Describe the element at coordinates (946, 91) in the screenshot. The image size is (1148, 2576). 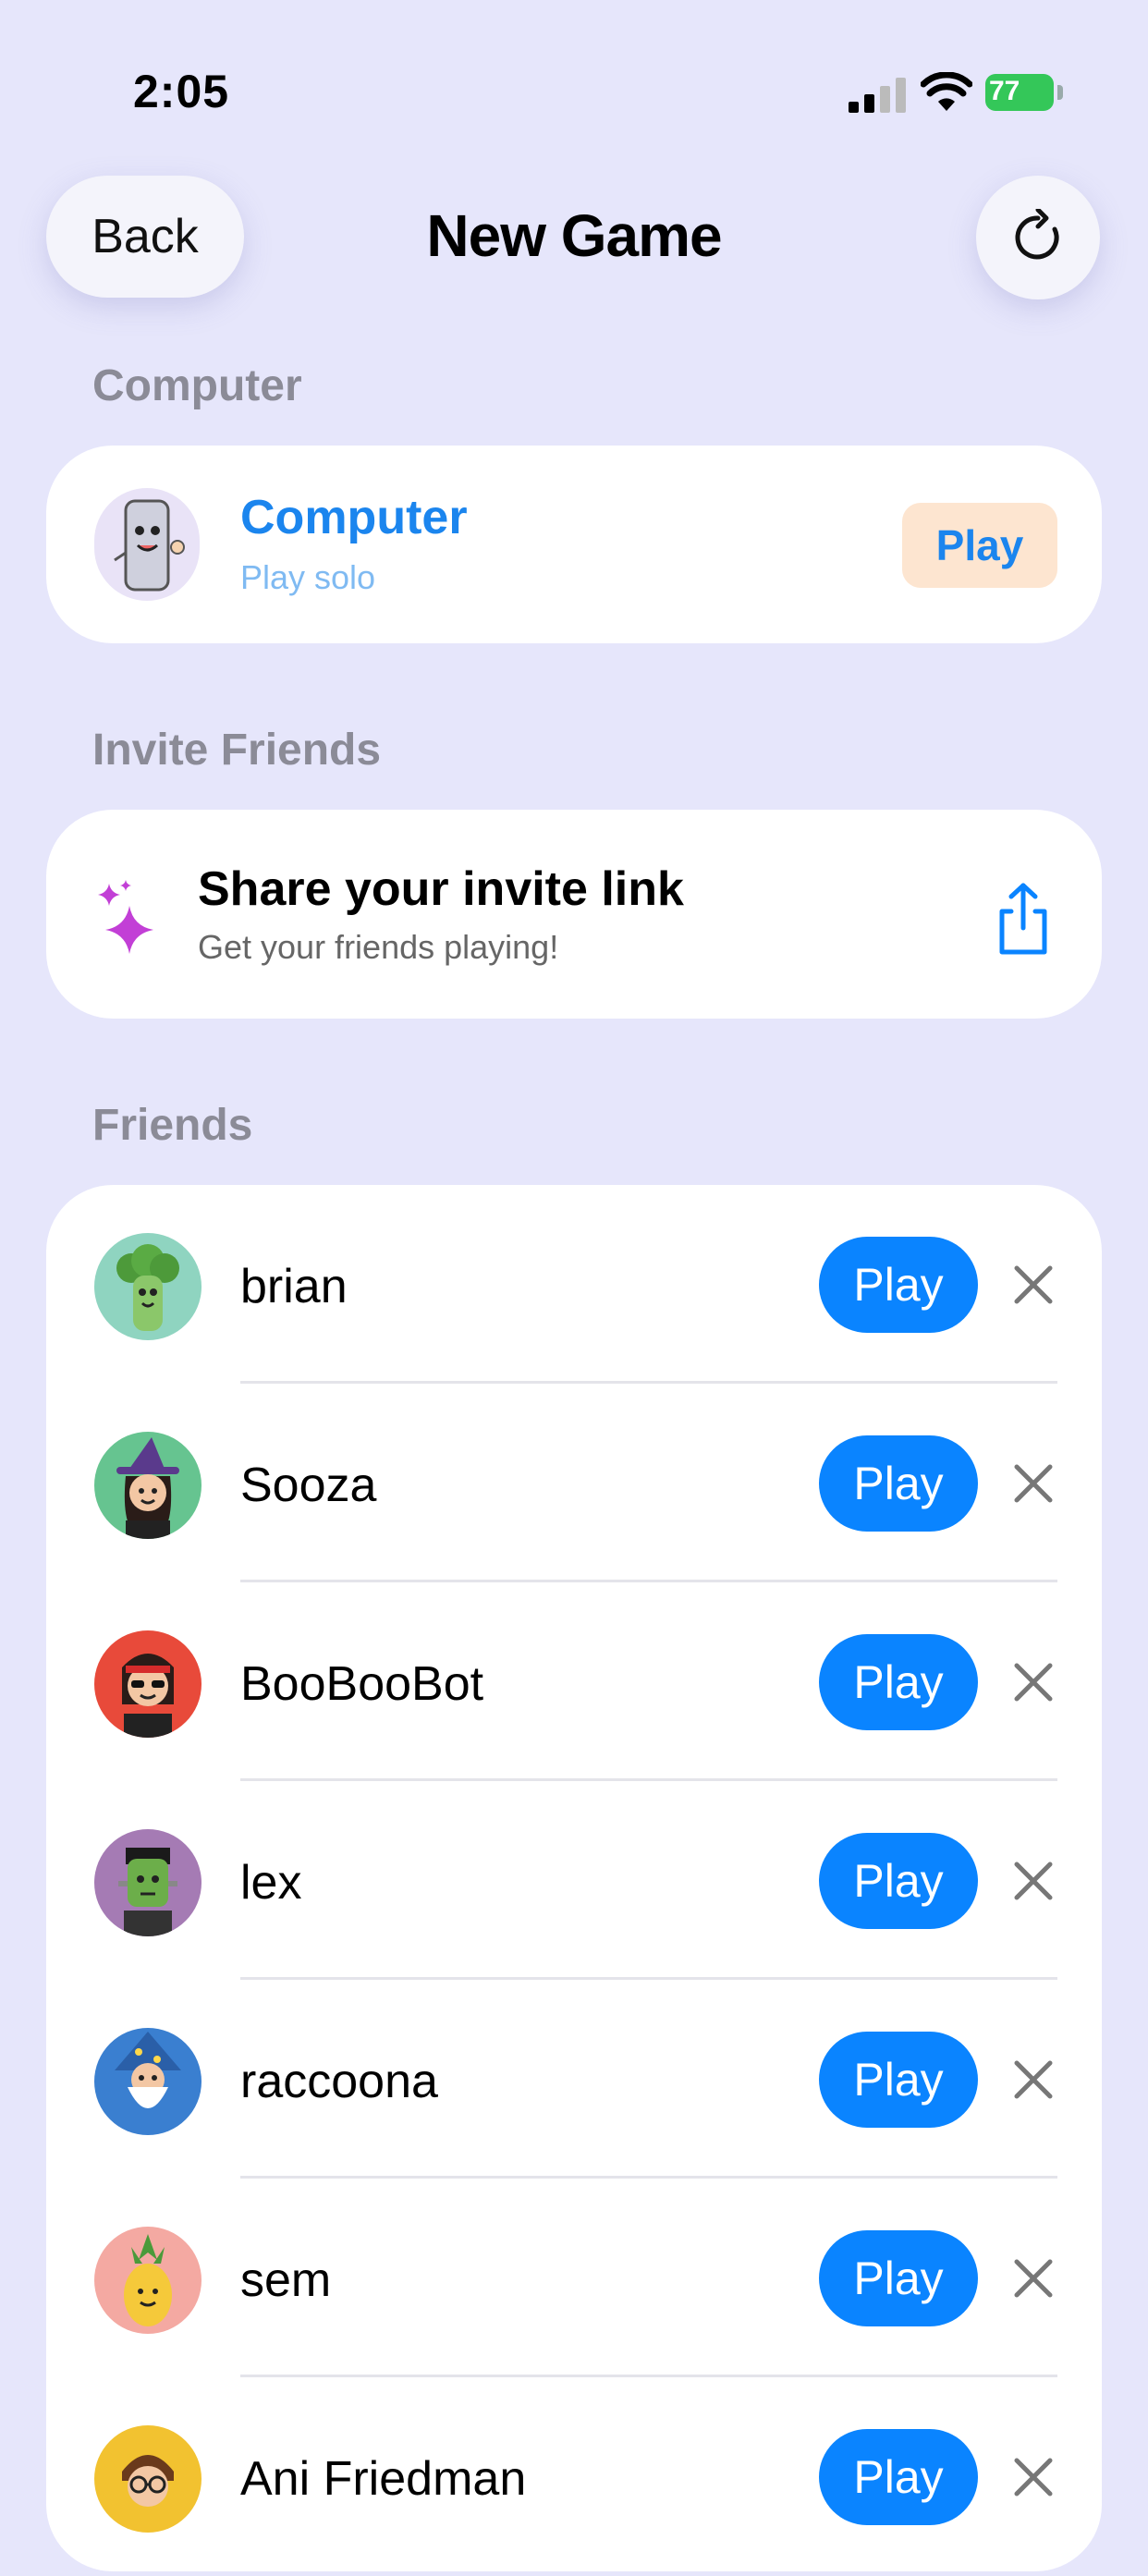
I see `wifi-icon` at that location.